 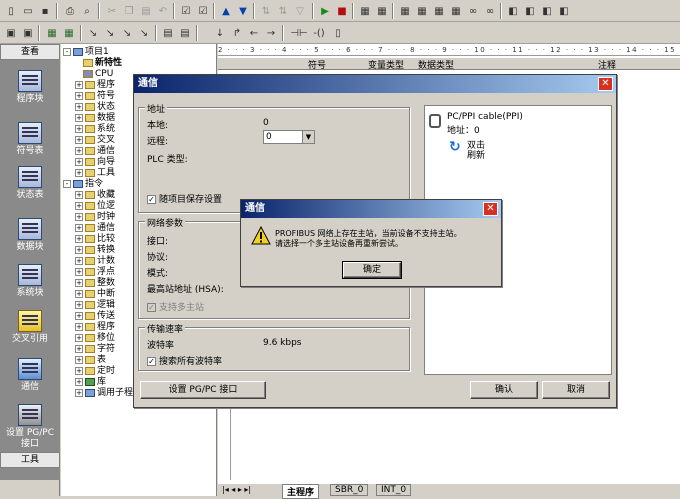 What do you see at coordinates (98, 74) in the screenshot?
I see `tree-item: CPU` at bounding box center [98, 74].